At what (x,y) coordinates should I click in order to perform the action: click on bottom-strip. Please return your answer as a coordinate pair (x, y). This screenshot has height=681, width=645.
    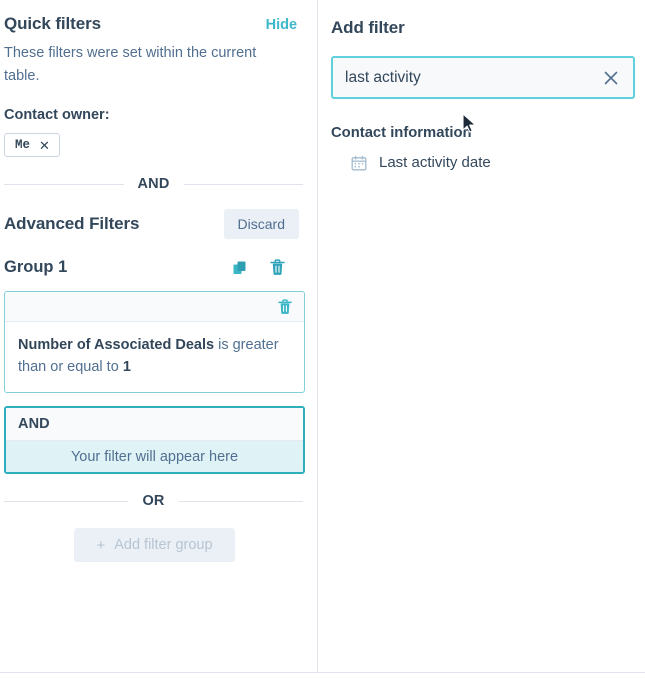
    Looking at the image, I should click on (322, 677).